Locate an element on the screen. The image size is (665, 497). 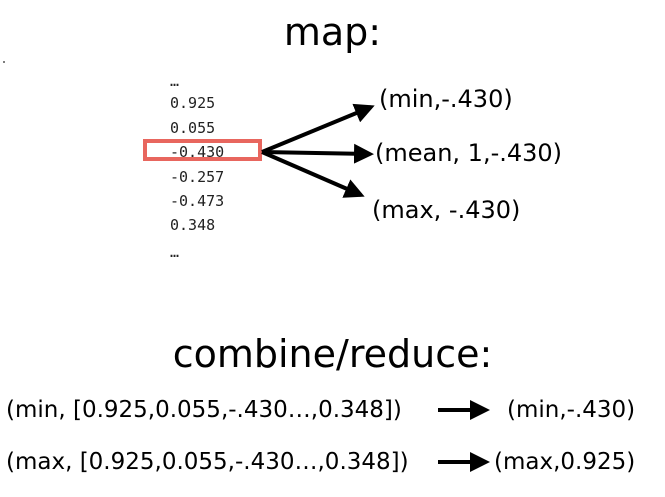
arrow-to-max is located at coordinates (313, 174).